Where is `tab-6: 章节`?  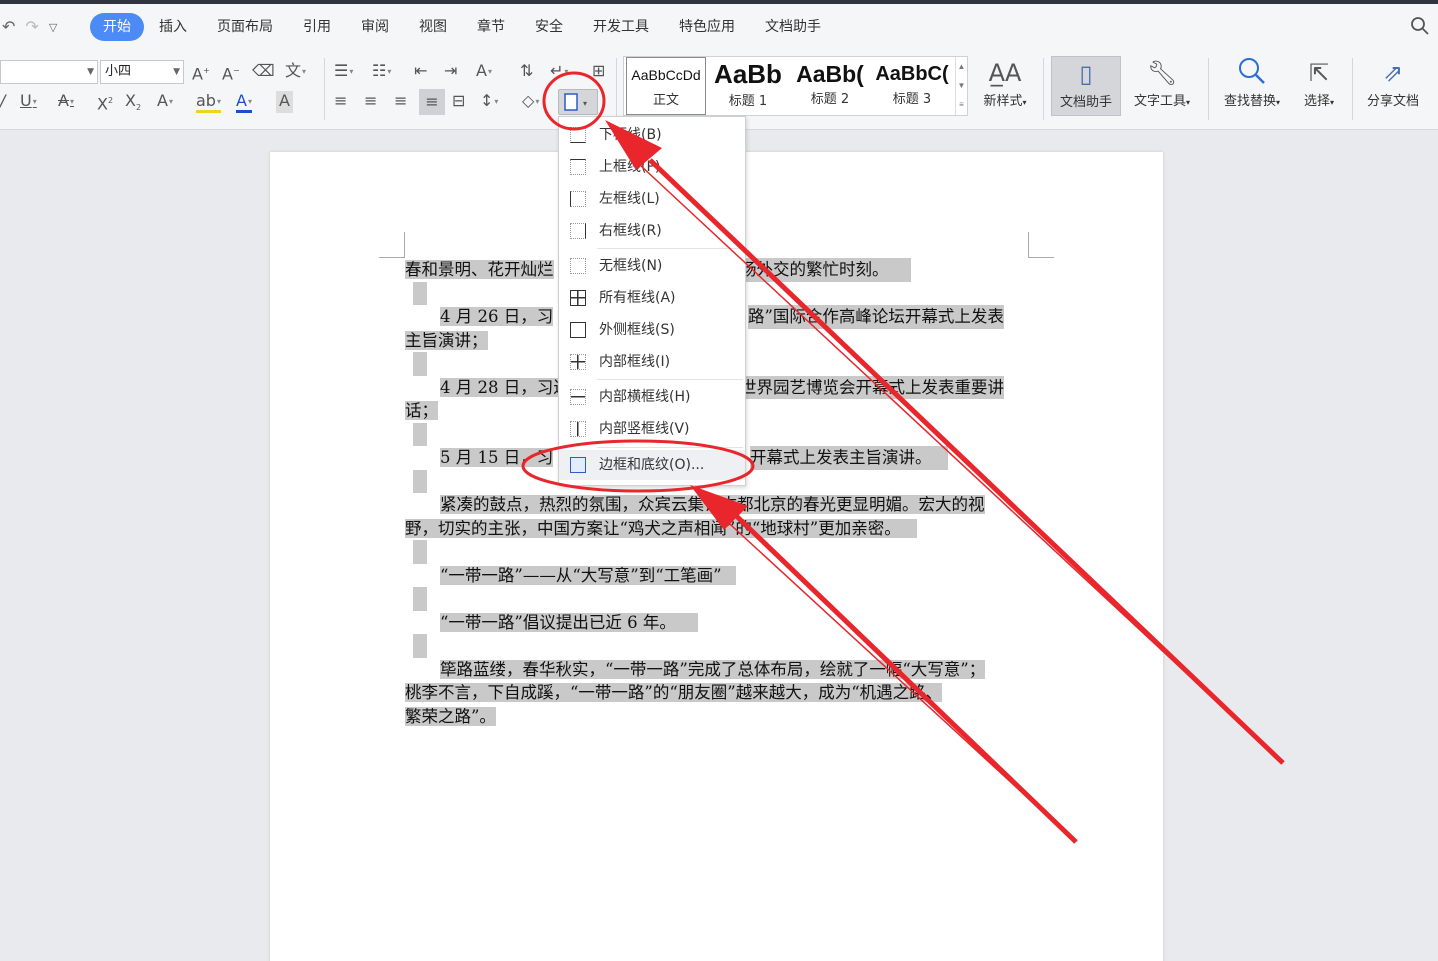 tab-6: 章节 is located at coordinates (491, 27).